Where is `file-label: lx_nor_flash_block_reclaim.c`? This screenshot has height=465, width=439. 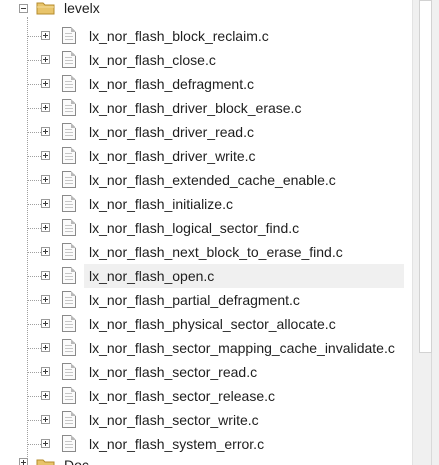
file-label: lx_nor_flash_block_reclaim.c is located at coordinates (179, 36).